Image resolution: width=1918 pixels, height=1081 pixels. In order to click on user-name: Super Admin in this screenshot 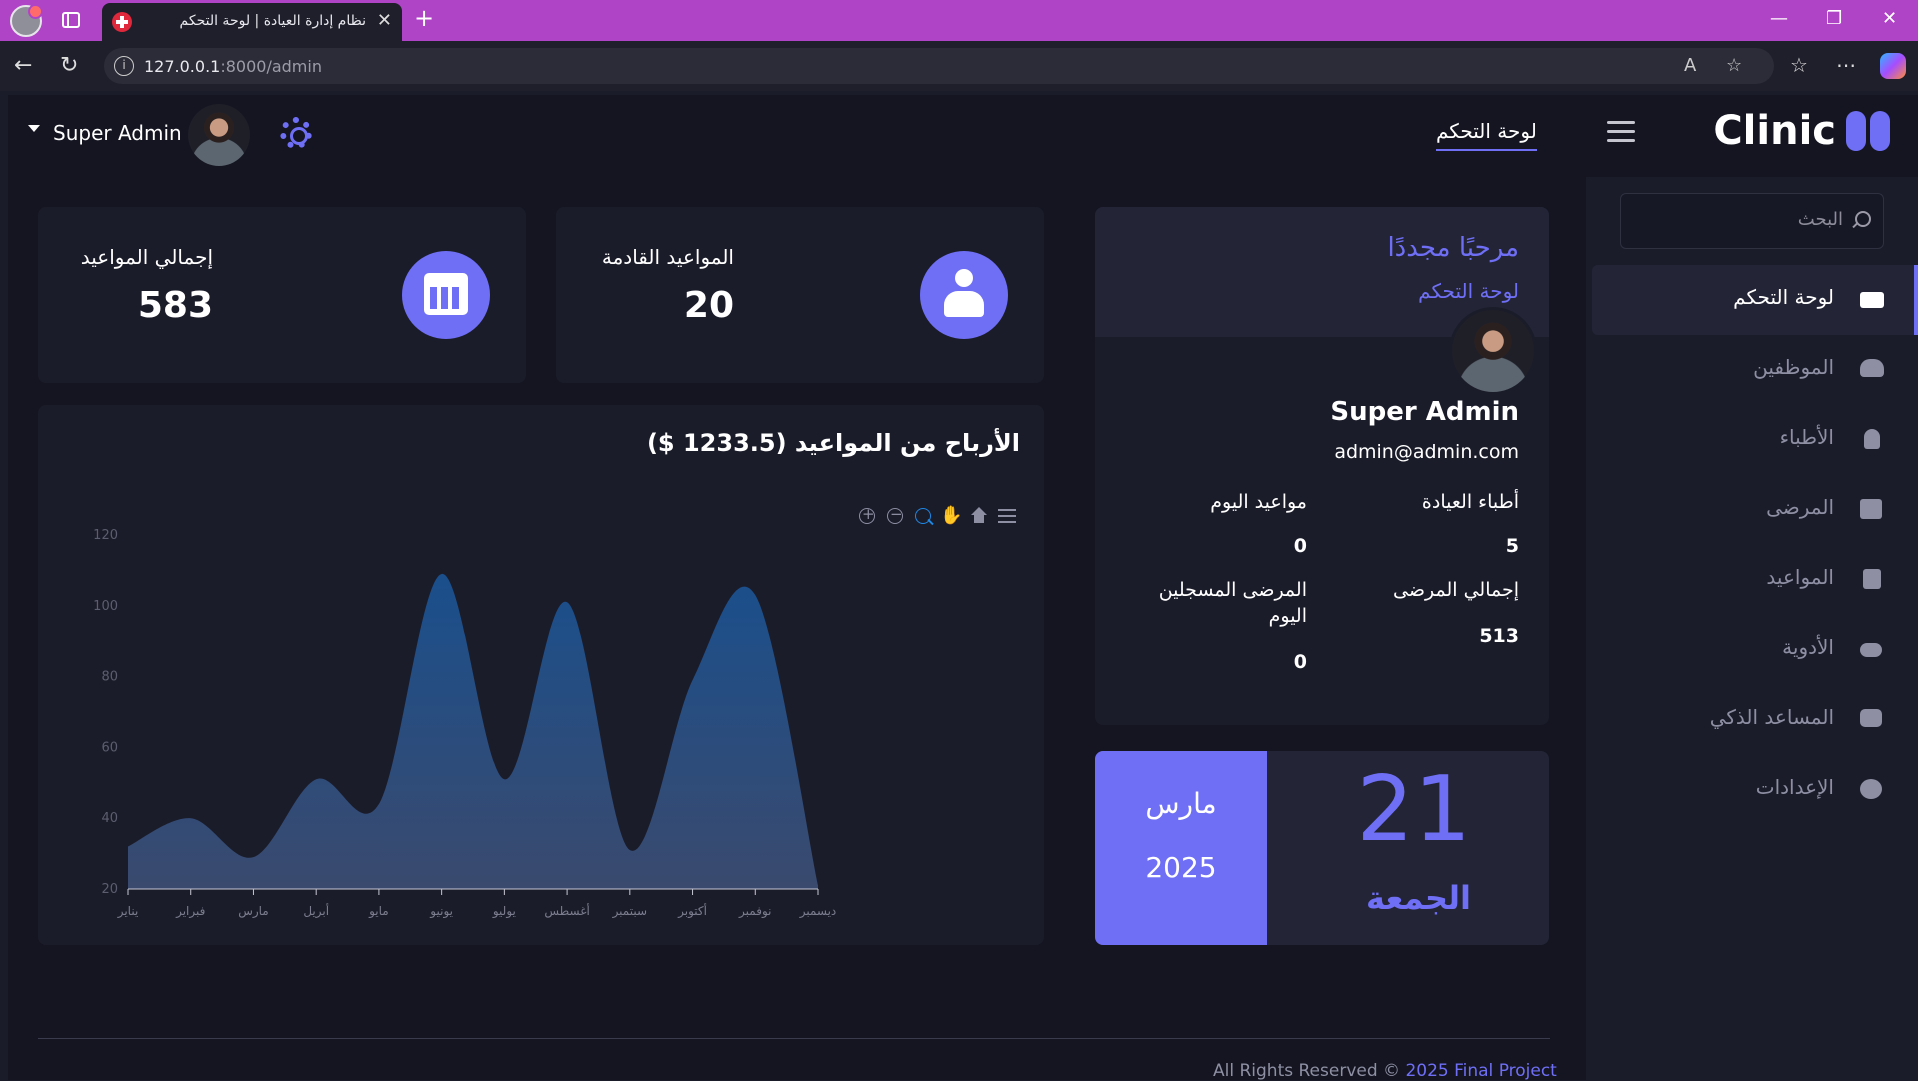, I will do `click(117, 133)`.